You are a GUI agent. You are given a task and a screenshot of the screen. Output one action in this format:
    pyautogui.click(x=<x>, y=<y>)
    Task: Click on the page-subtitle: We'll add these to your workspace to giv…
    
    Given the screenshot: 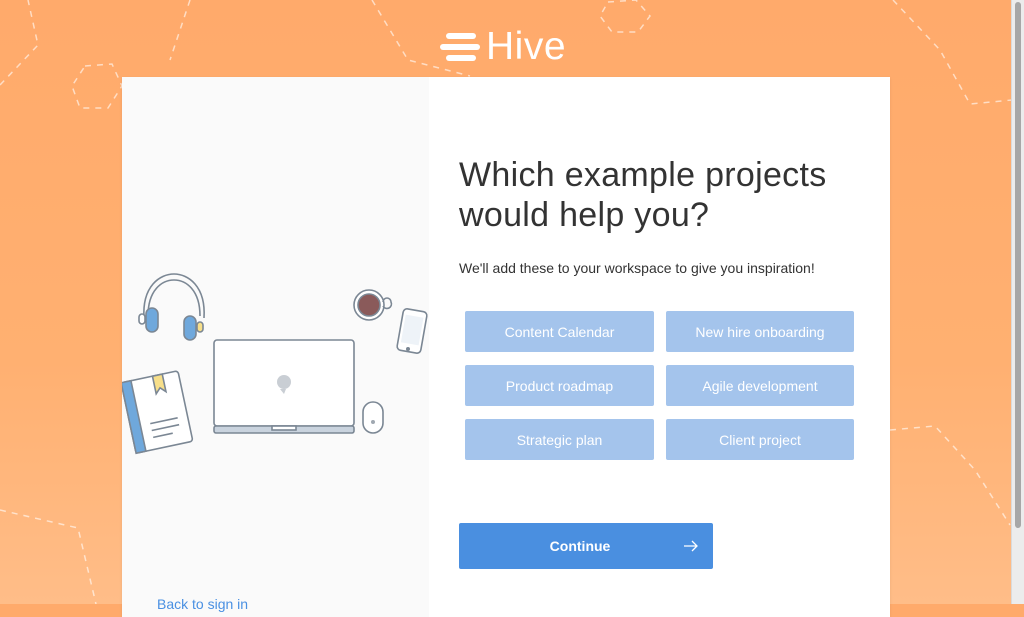 What is the action you would take?
    pyautogui.click(x=637, y=268)
    